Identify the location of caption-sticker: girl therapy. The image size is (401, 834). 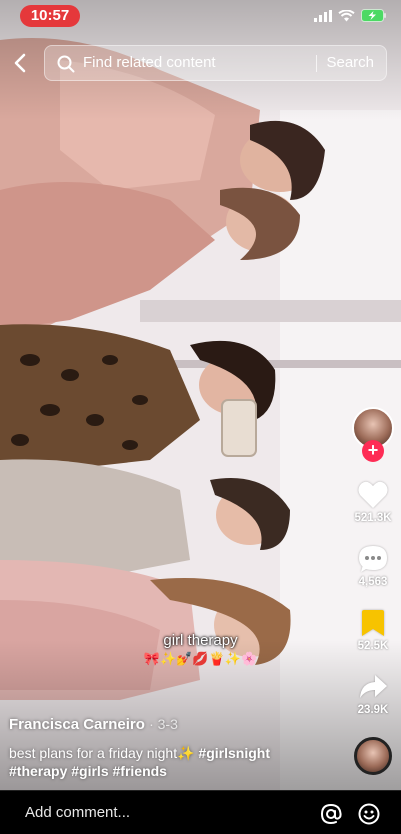
(200, 640).